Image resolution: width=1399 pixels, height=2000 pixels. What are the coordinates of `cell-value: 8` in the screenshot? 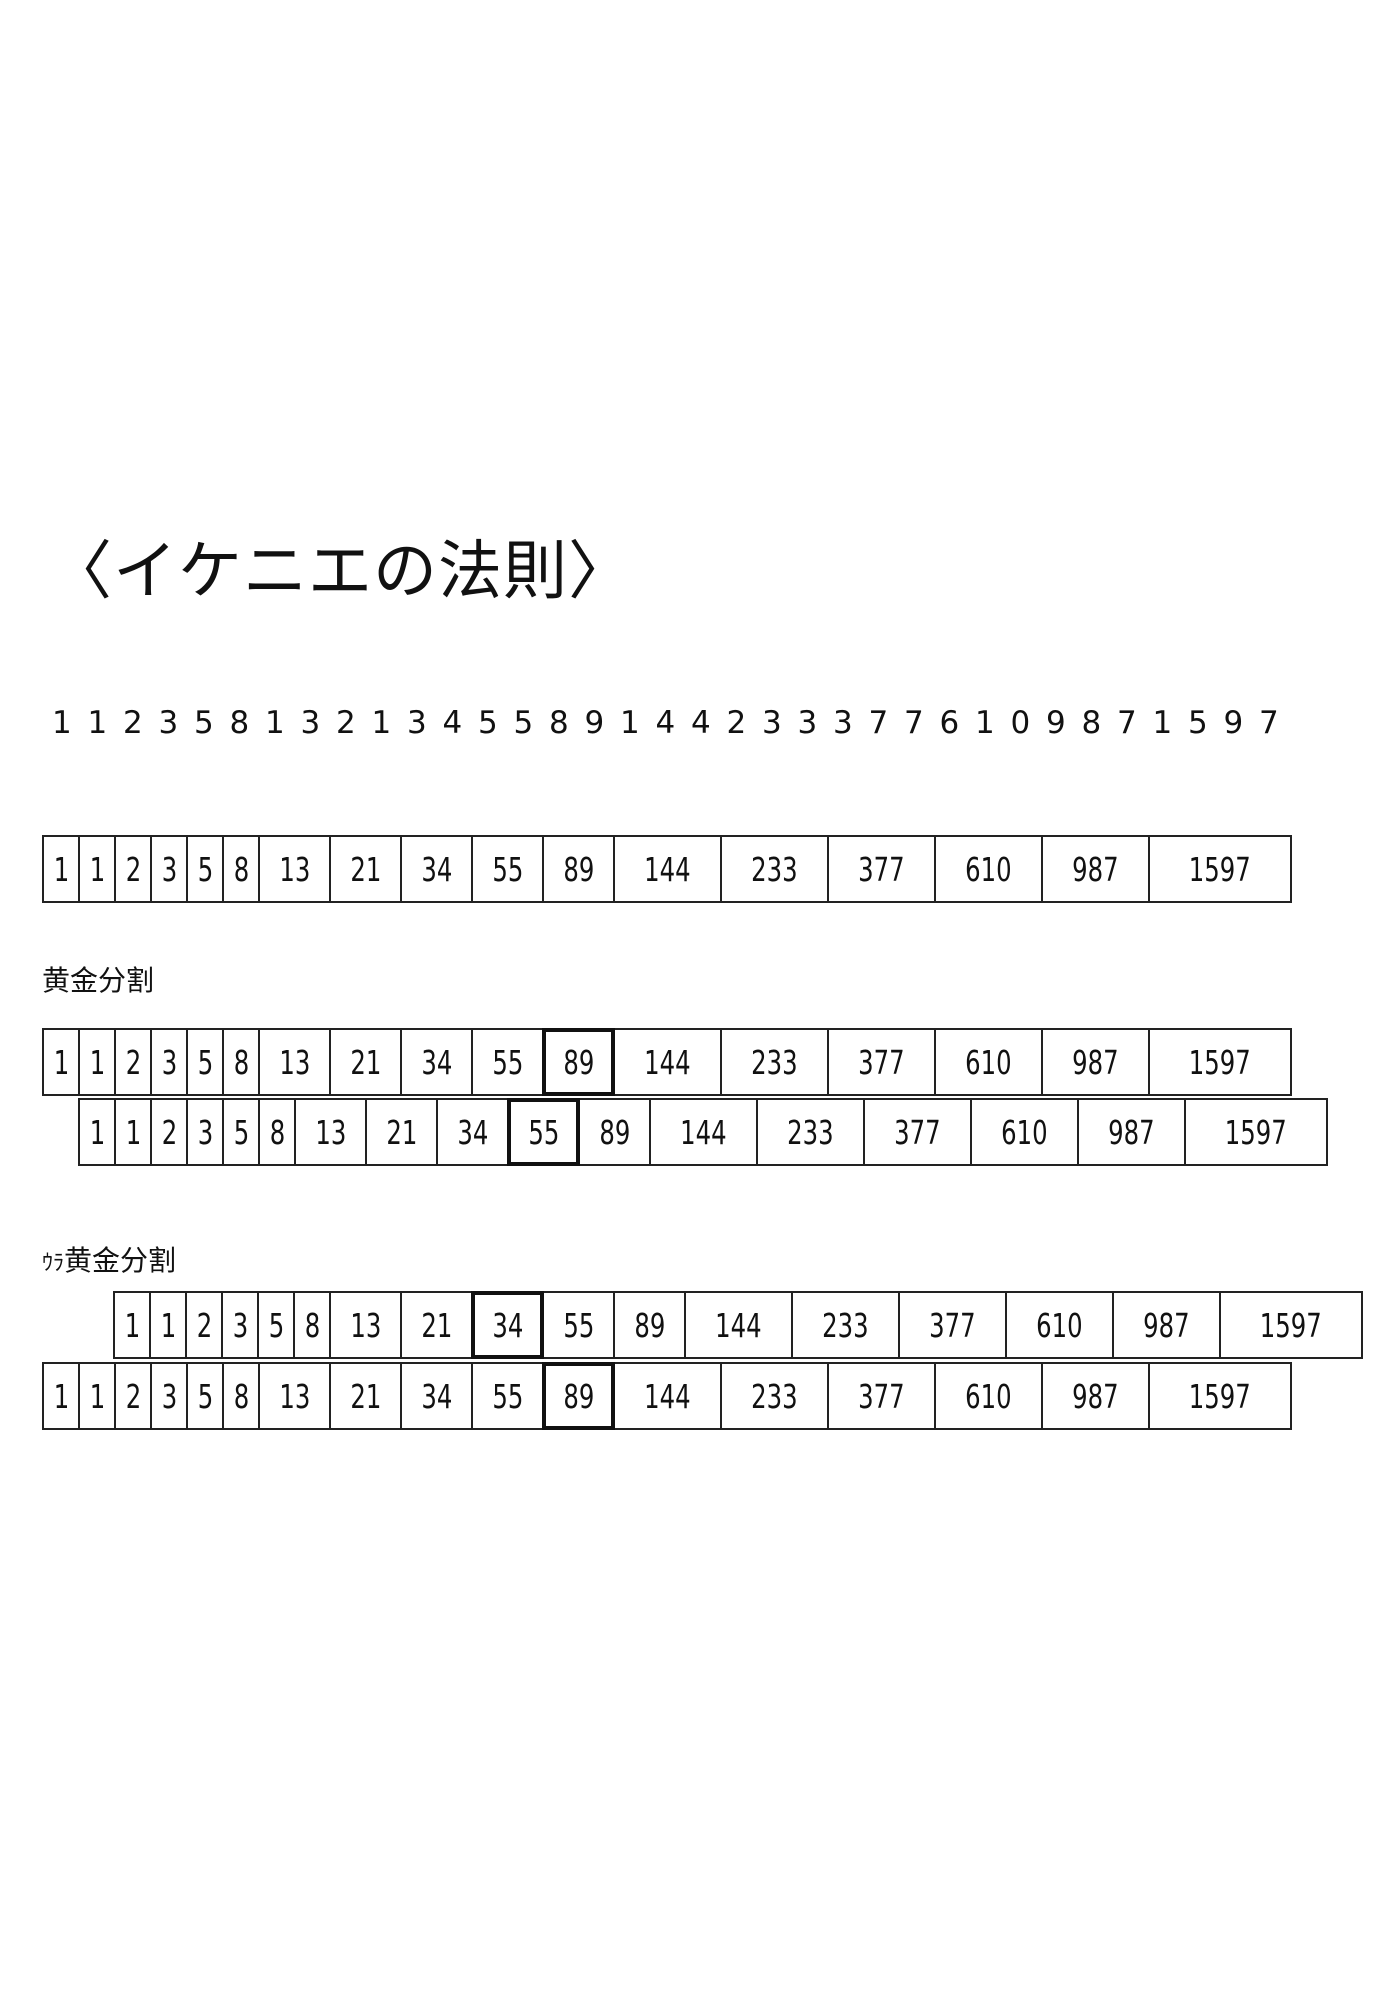 It's located at (241, 1396).